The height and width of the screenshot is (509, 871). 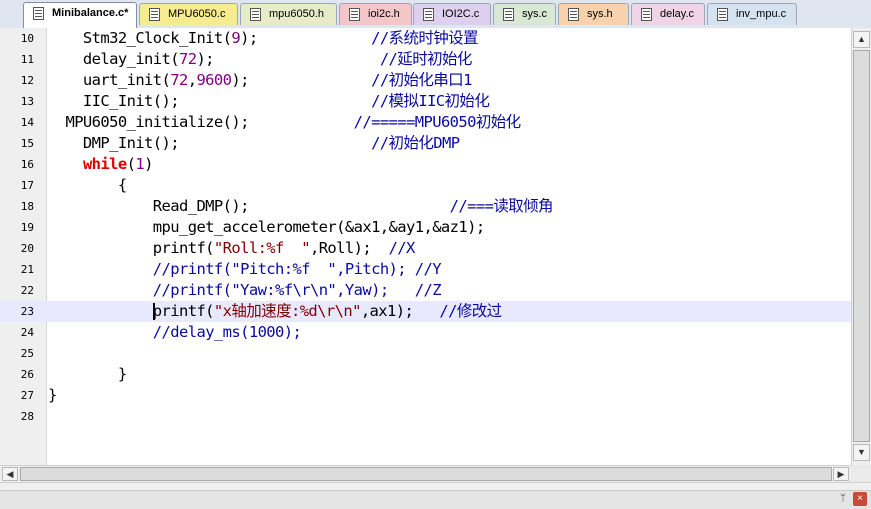 I want to click on comment-token: //初始化串口1, so click(x=421, y=80).